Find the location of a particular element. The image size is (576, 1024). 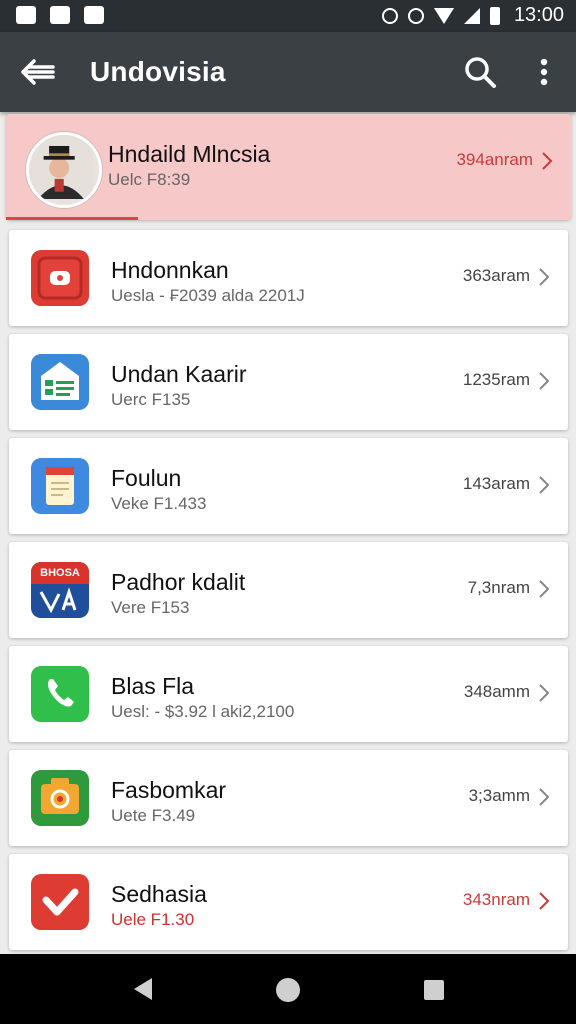

item-value: 348amm is located at coordinates (496, 691).